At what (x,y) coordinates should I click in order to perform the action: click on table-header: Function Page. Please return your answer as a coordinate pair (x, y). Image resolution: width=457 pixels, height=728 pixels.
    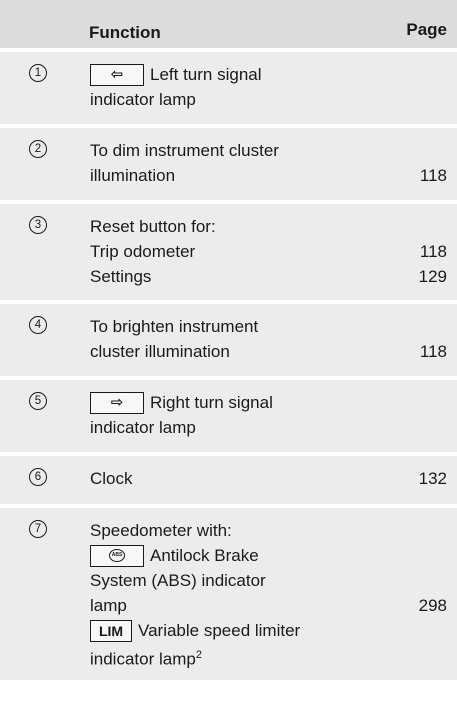
    Looking at the image, I should click on (228, 26).